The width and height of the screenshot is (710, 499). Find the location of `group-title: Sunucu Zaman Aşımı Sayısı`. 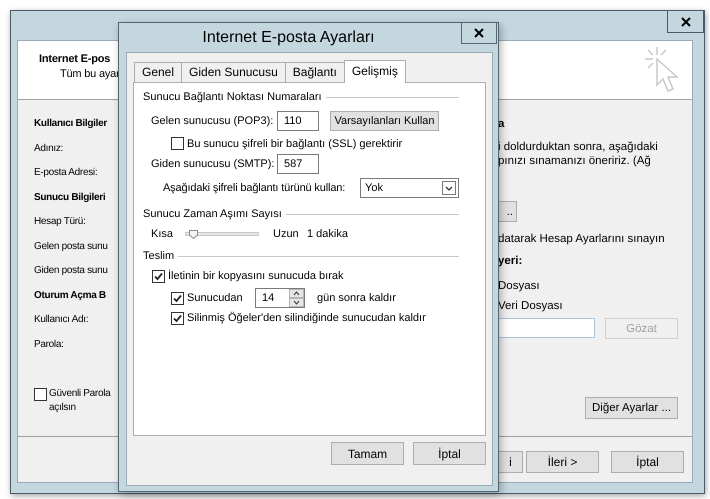

group-title: Sunucu Zaman Aşımı Sayısı is located at coordinates (212, 214).